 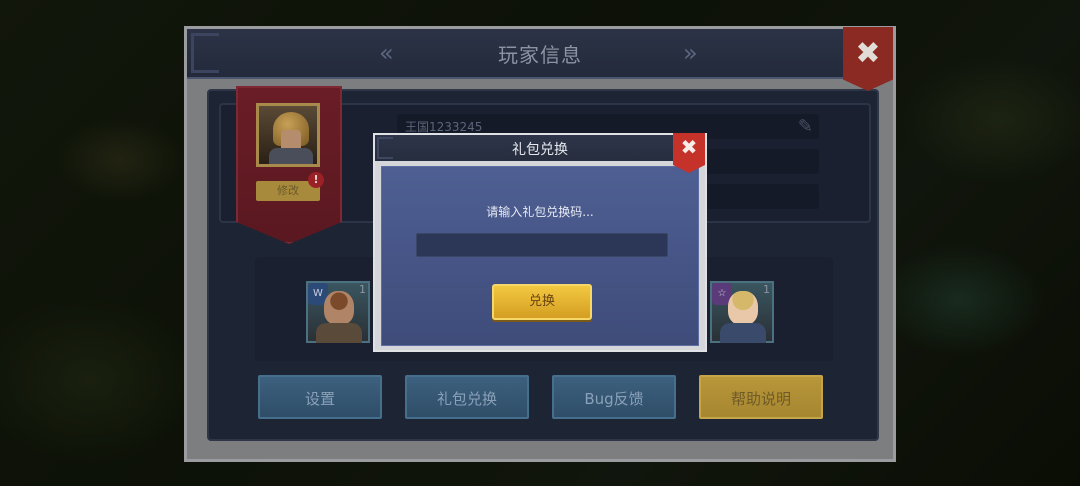 I want to click on close-dialog-button: ✖, so click(x=689, y=153).